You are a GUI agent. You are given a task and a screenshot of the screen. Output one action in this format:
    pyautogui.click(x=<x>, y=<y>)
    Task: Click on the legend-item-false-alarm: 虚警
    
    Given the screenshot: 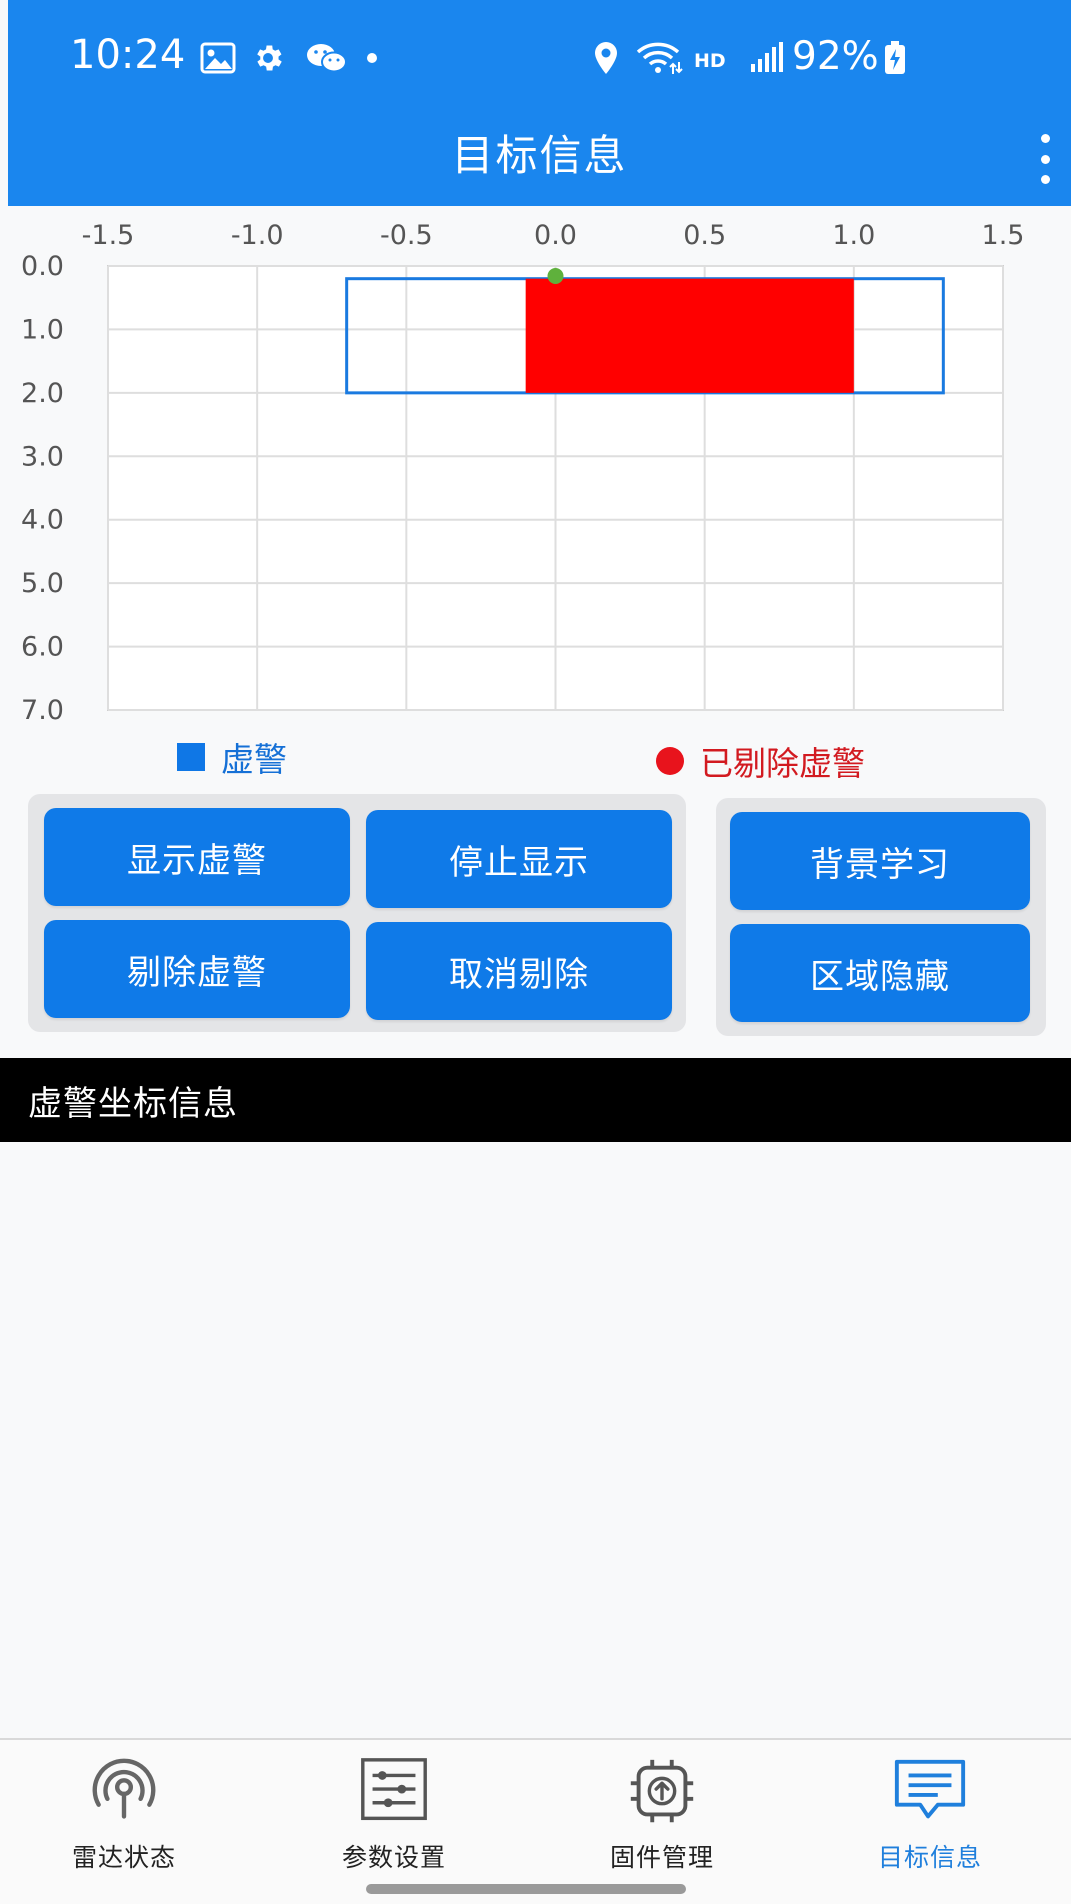 What is the action you would take?
    pyautogui.click(x=232, y=757)
    